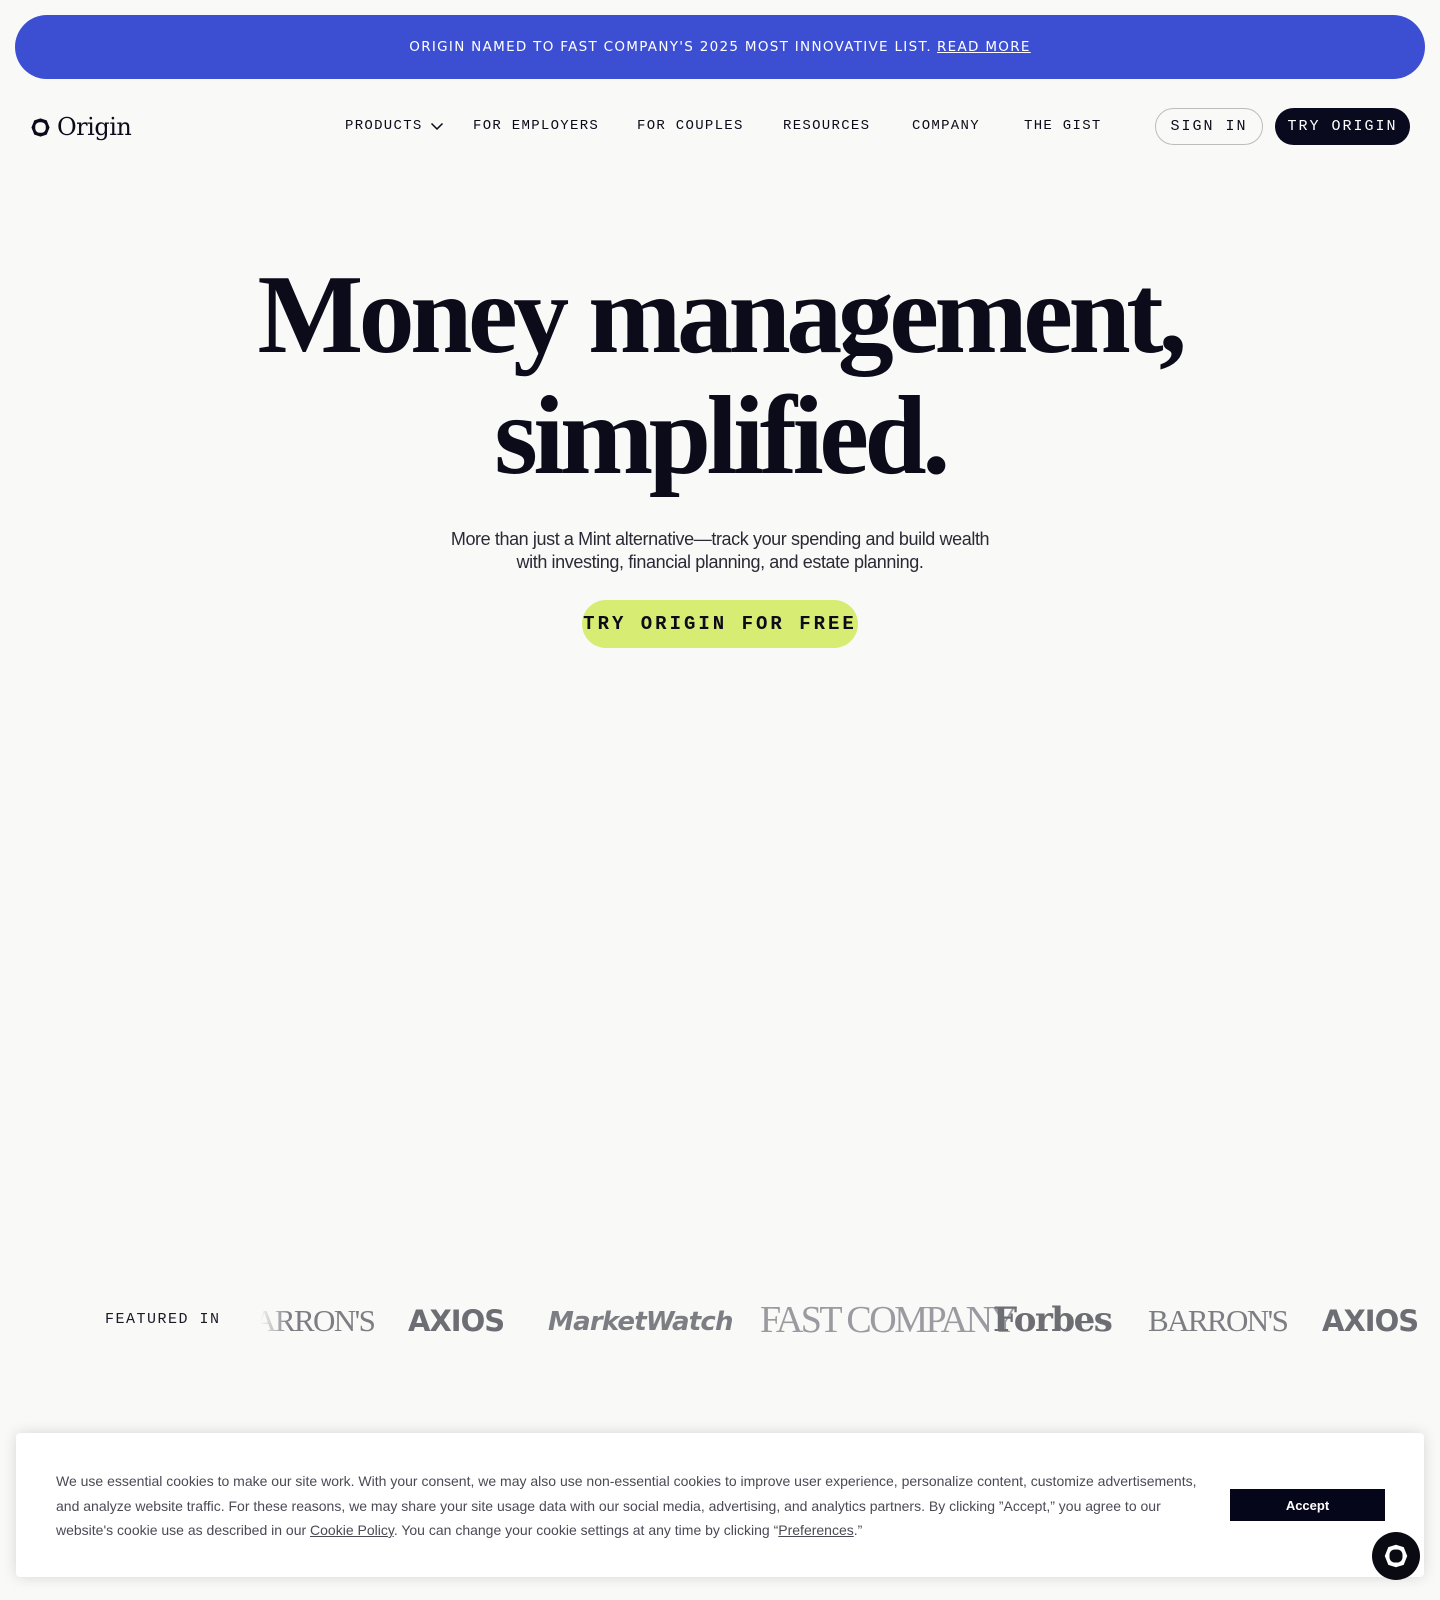 This screenshot has height=1600, width=1440. I want to click on nav-the-gist: THE GIST, so click(1063, 126).